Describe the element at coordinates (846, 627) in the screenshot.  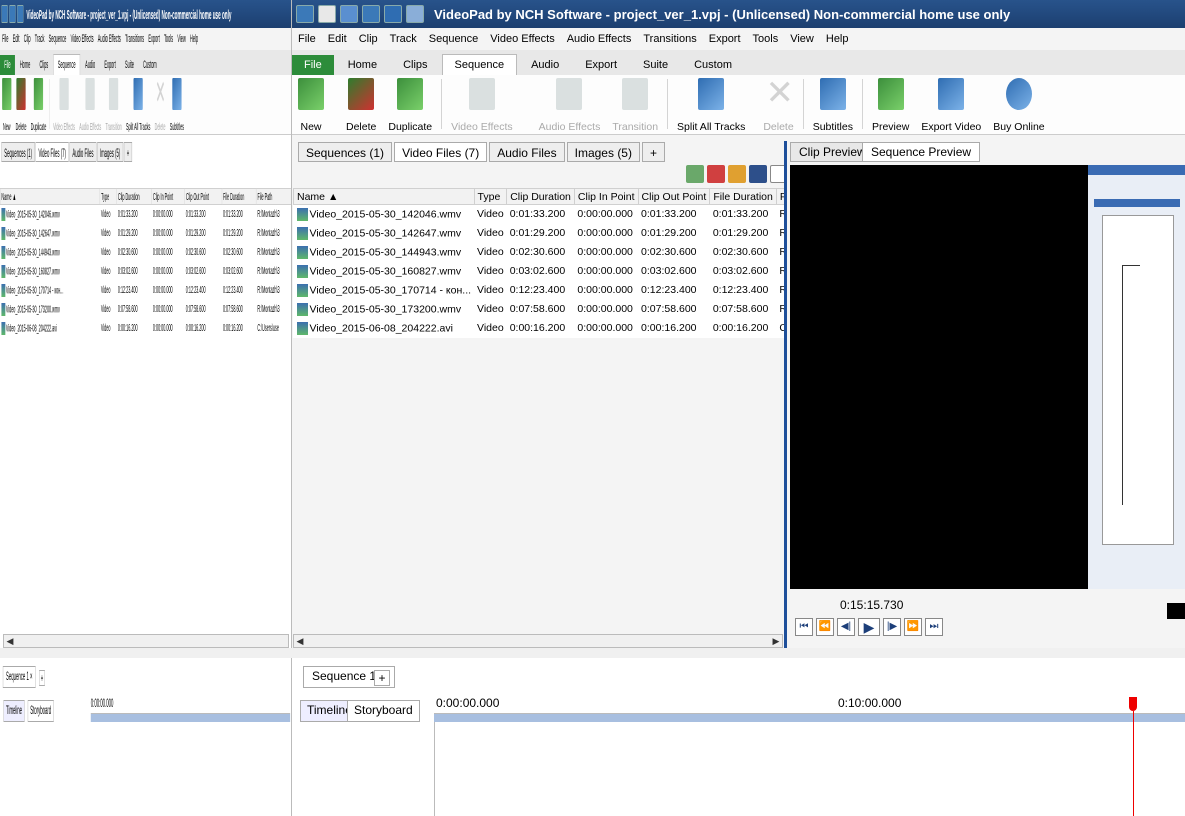
I see `step-back-icon: ◀|` at that location.